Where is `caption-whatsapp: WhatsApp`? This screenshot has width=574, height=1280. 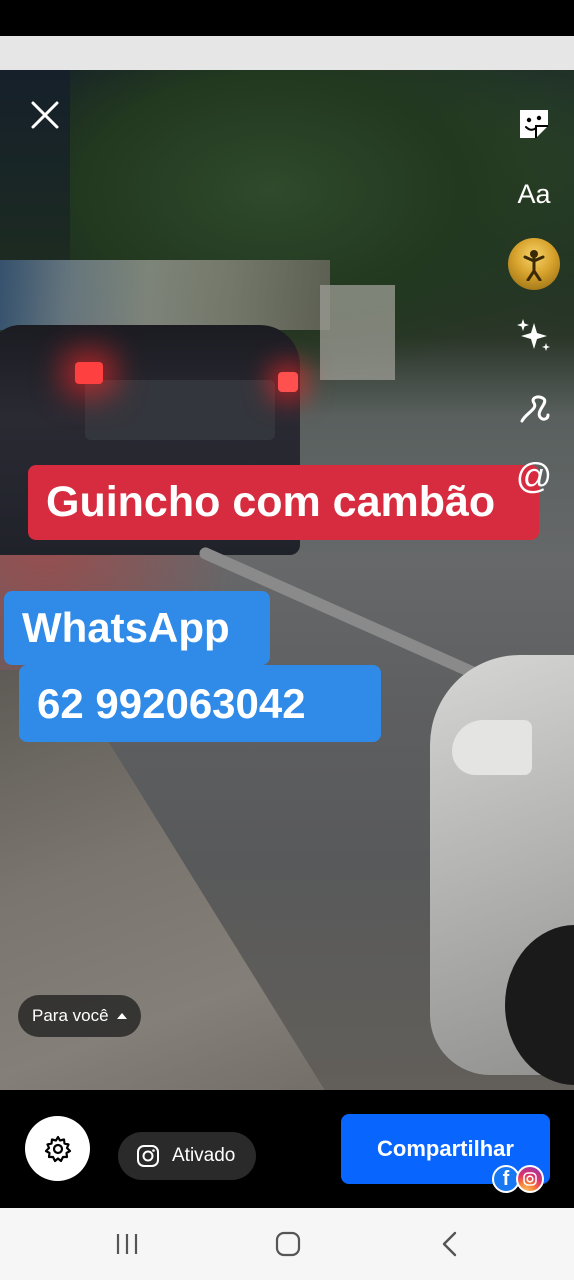
caption-whatsapp: WhatsApp is located at coordinates (137, 628).